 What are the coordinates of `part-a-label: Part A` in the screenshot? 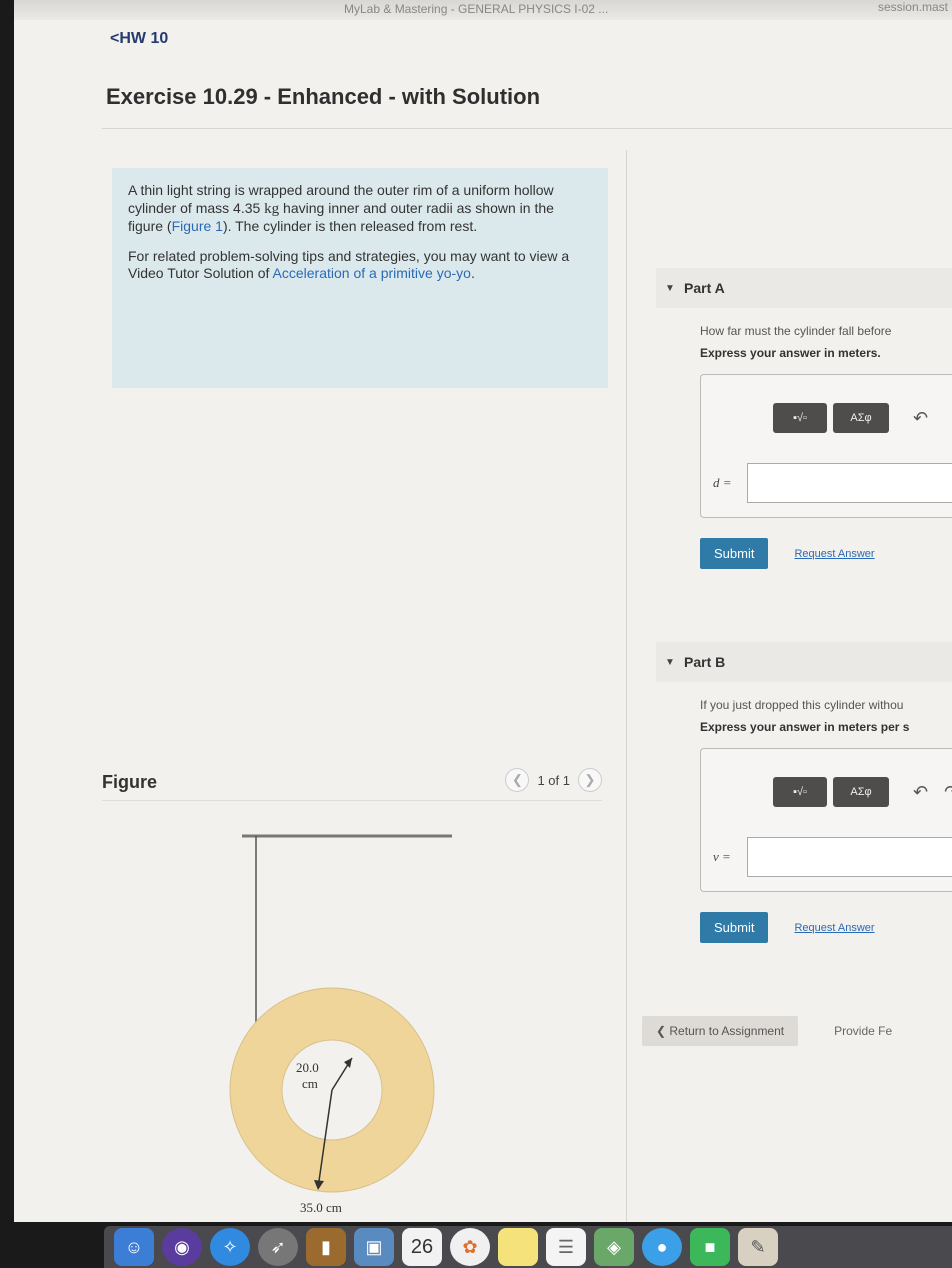 It's located at (704, 288).